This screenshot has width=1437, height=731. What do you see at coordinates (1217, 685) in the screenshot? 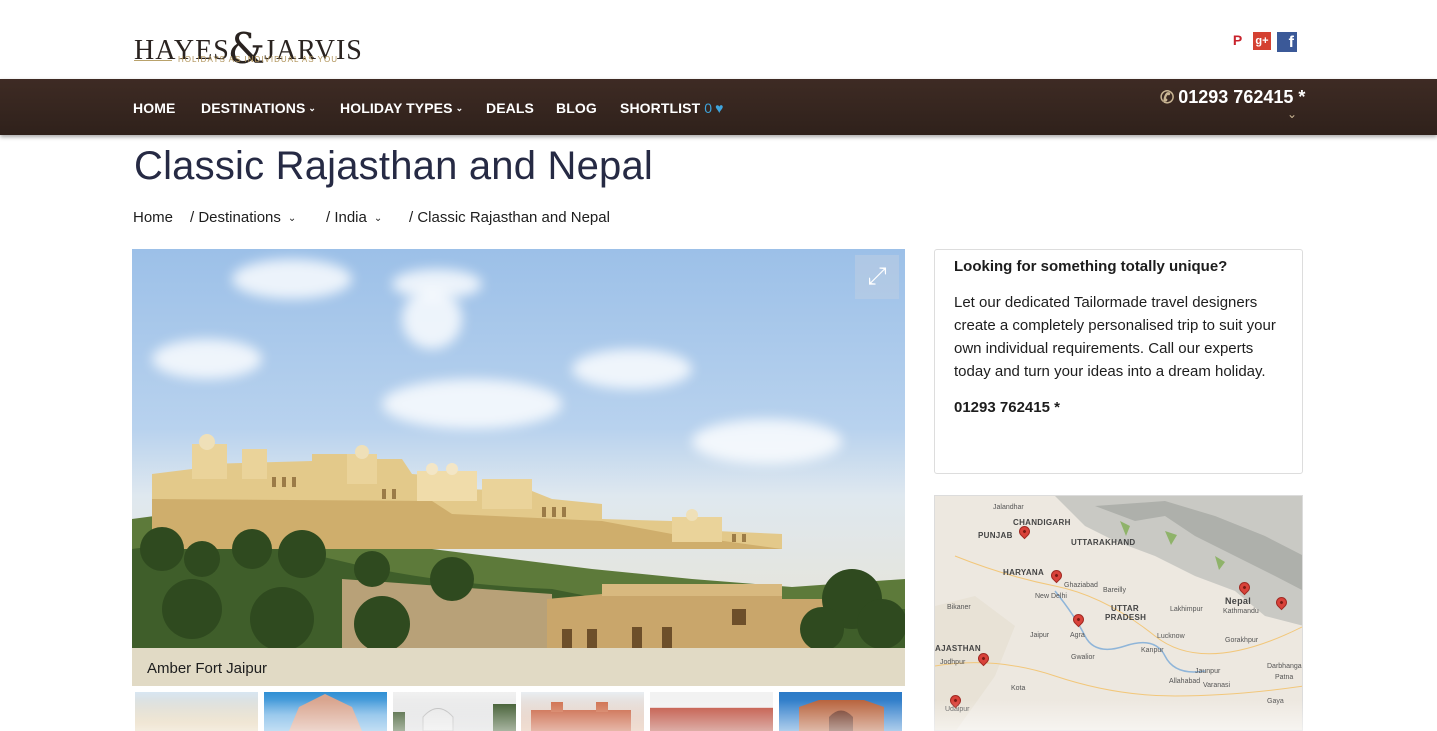
I see `map-city-label: Varanasi` at bounding box center [1217, 685].